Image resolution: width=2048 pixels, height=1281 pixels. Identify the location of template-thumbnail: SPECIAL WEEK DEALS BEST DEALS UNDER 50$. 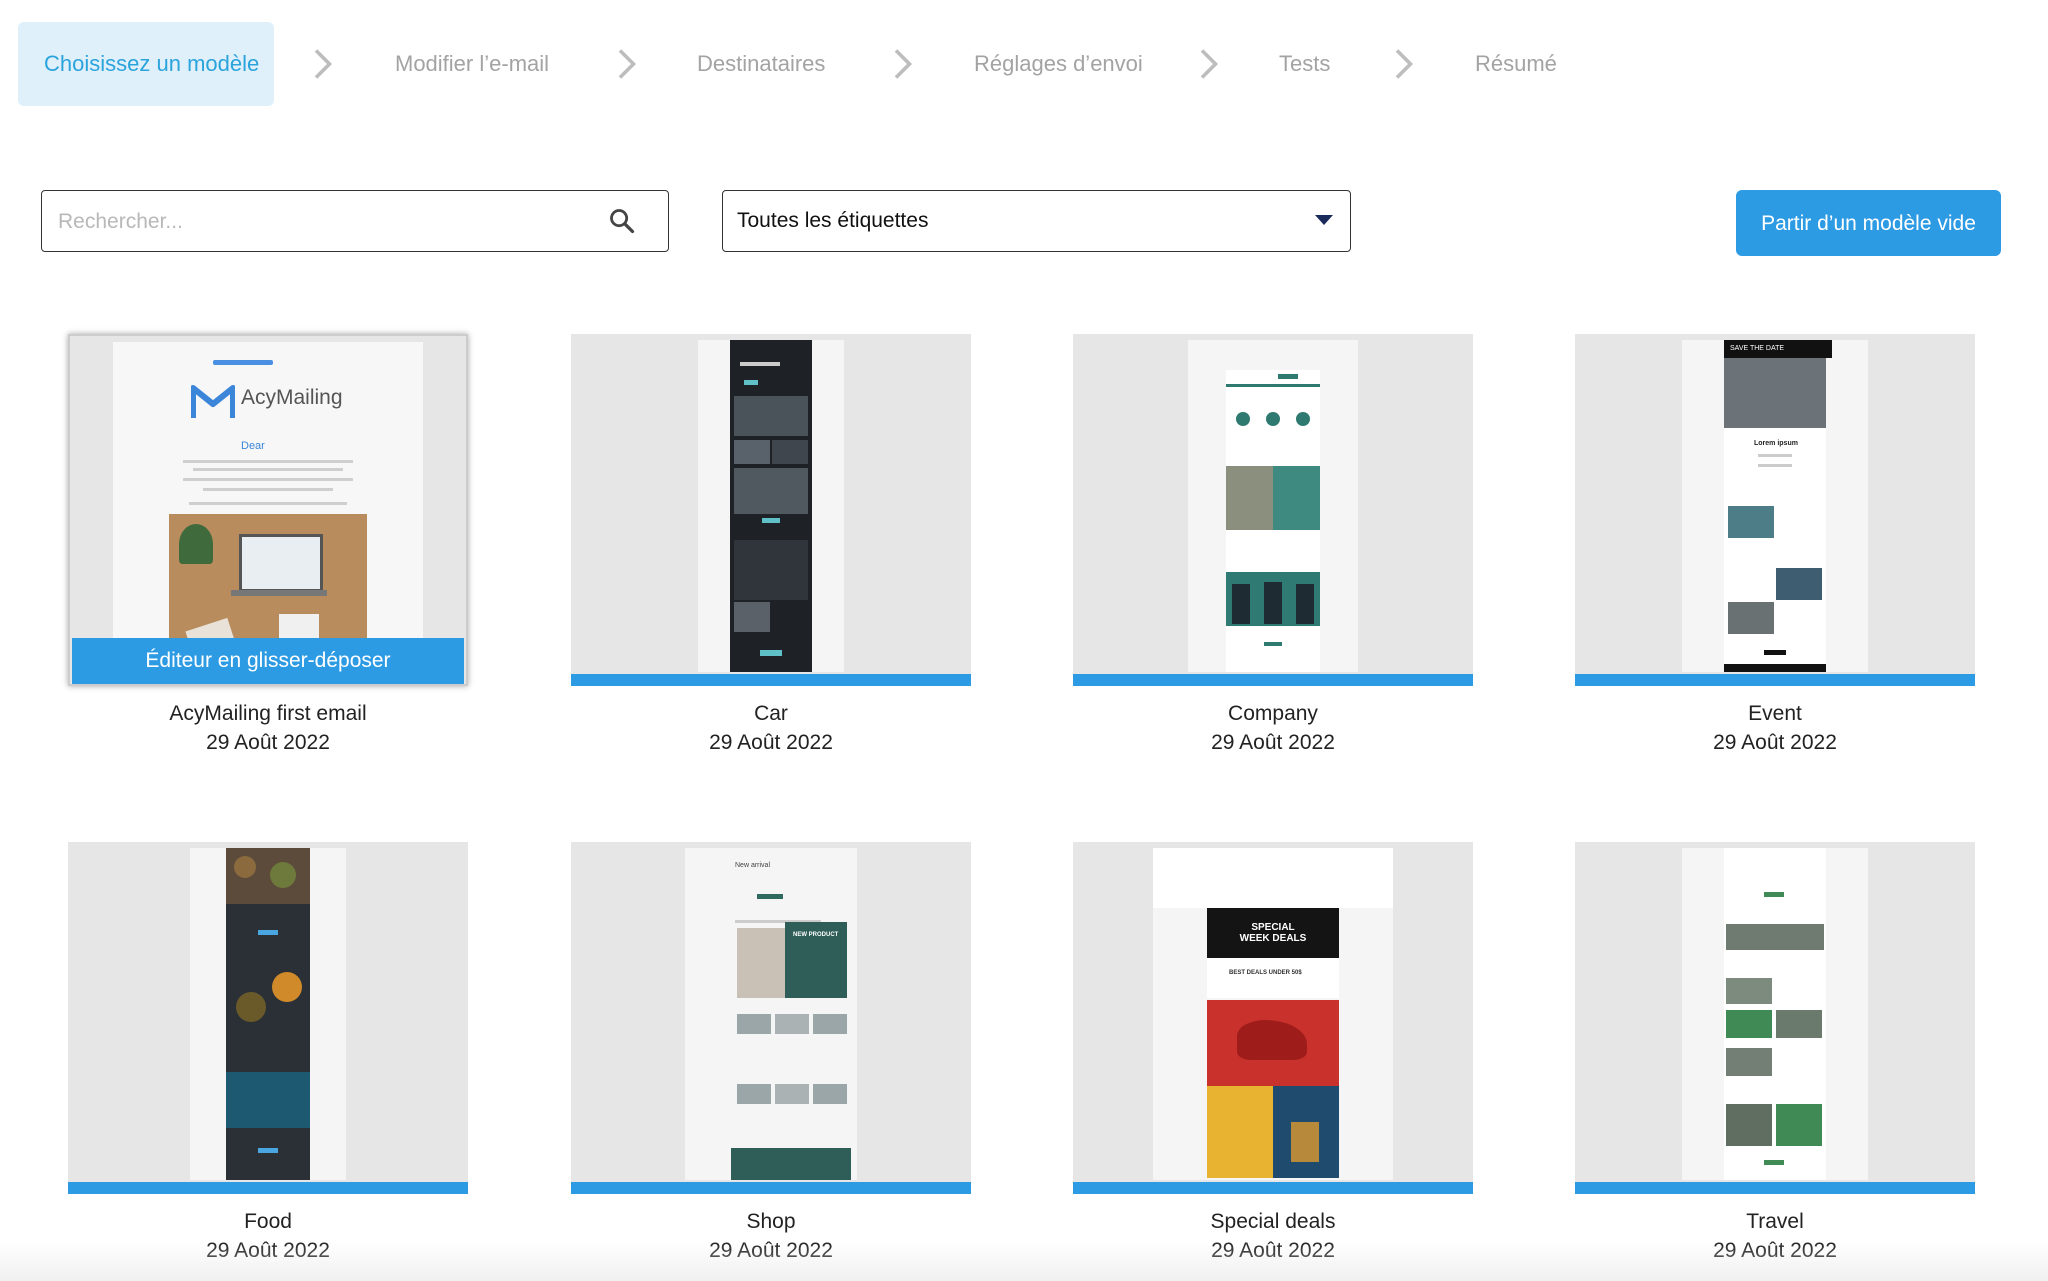
(1273, 1018).